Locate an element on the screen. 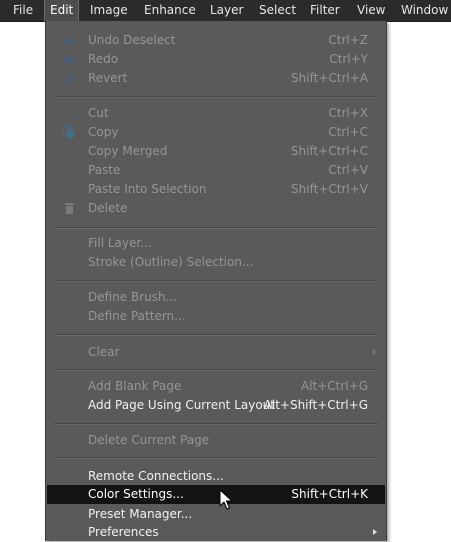 The height and width of the screenshot is (542, 451). menu-item-shortcut: Ctrl+Z is located at coordinates (348, 40).